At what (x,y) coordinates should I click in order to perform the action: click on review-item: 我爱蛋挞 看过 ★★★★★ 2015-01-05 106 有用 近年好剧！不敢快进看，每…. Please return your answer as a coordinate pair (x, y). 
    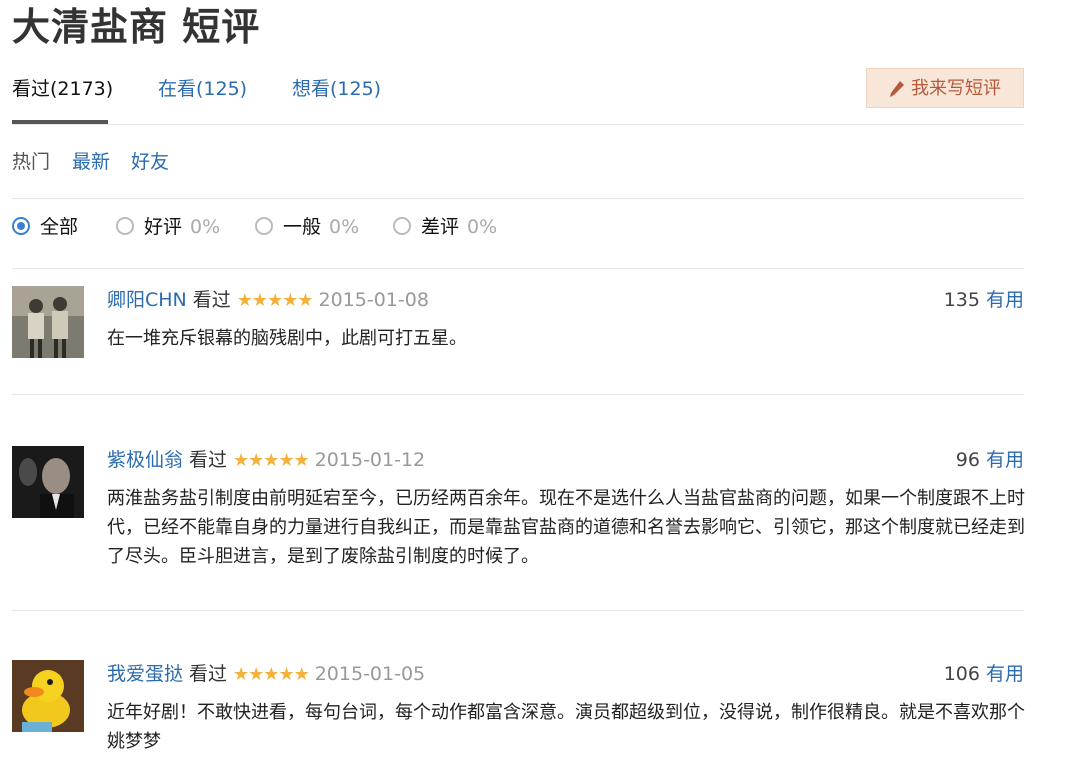
    Looking at the image, I should click on (518, 710).